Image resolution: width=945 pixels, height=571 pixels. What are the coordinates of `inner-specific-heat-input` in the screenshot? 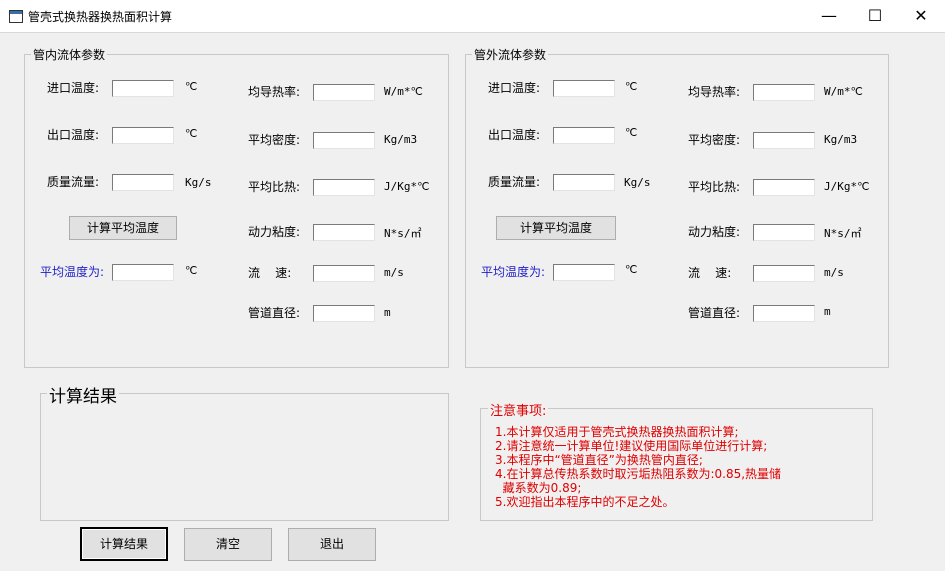 It's located at (344, 187).